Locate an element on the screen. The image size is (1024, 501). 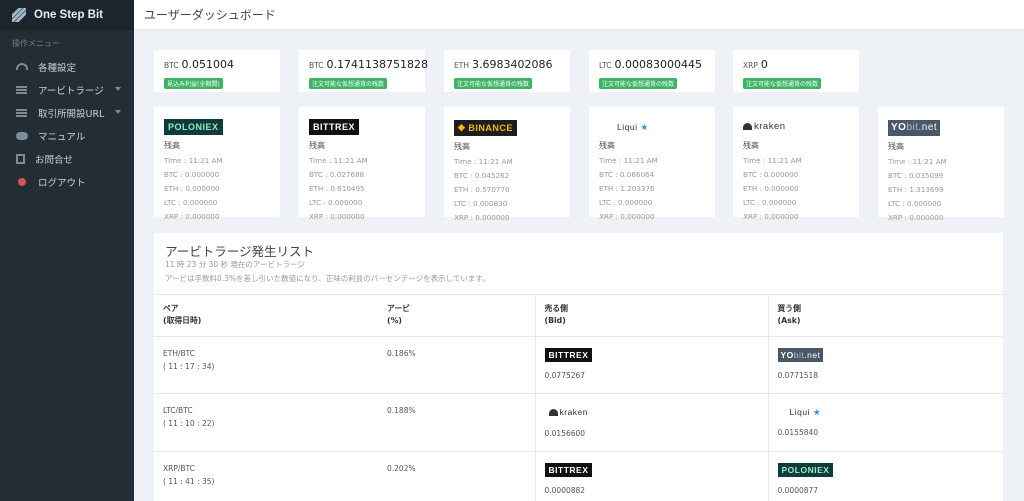
menu-heading: 操作メニュー is located at coordinates (36, 43).